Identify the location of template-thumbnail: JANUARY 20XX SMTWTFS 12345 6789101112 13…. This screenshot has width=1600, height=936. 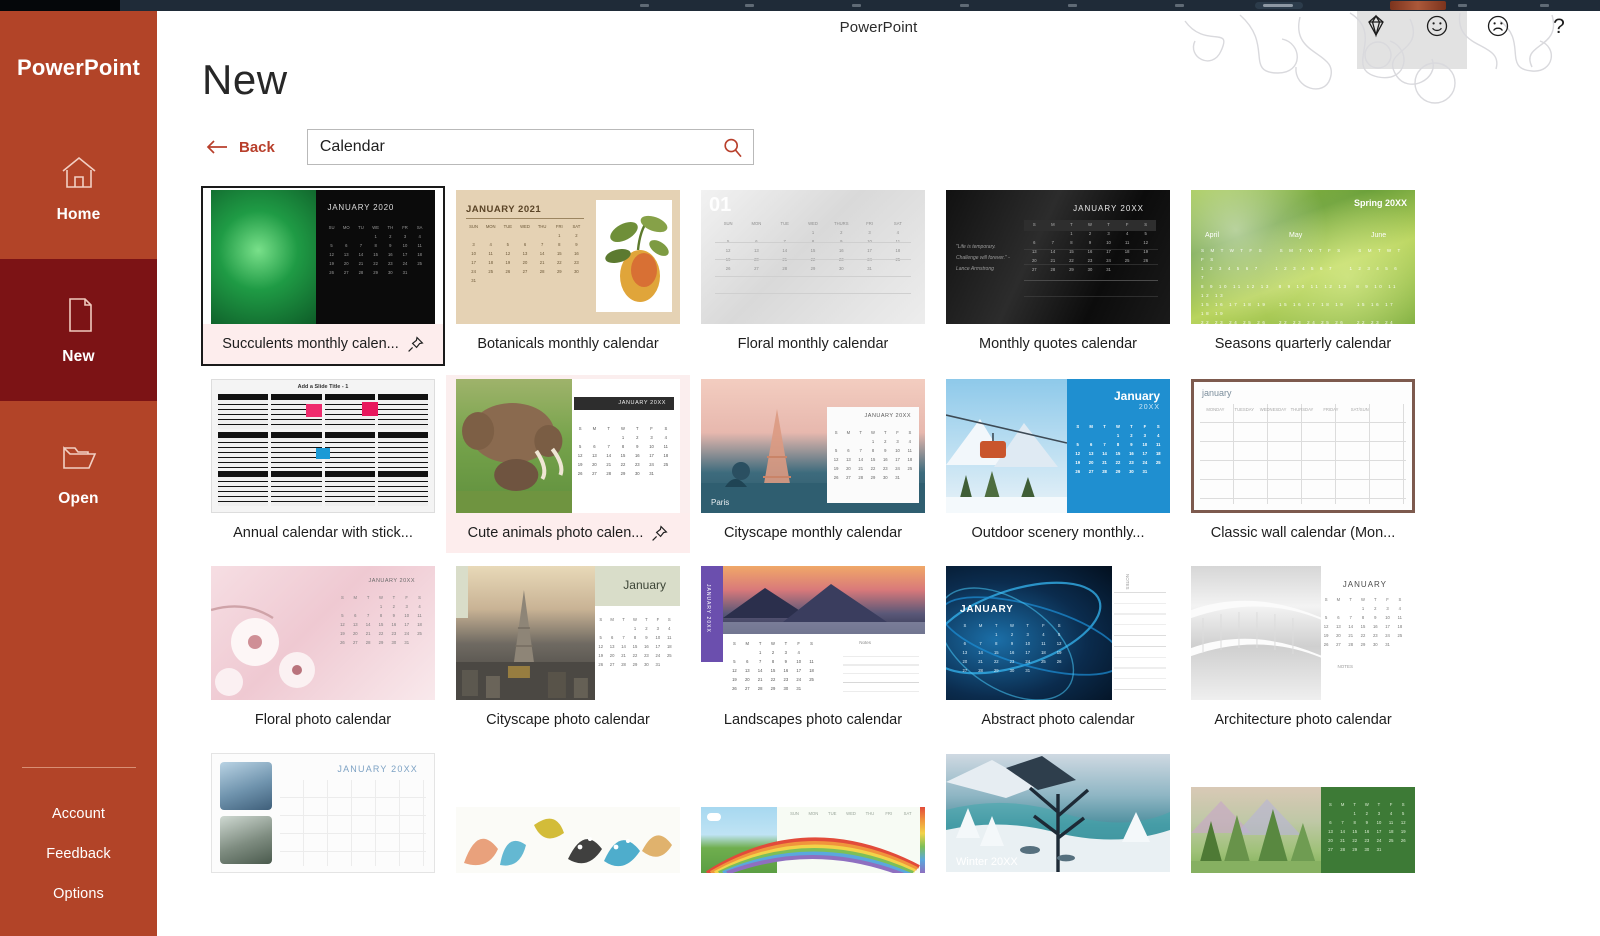
(1058, 257).